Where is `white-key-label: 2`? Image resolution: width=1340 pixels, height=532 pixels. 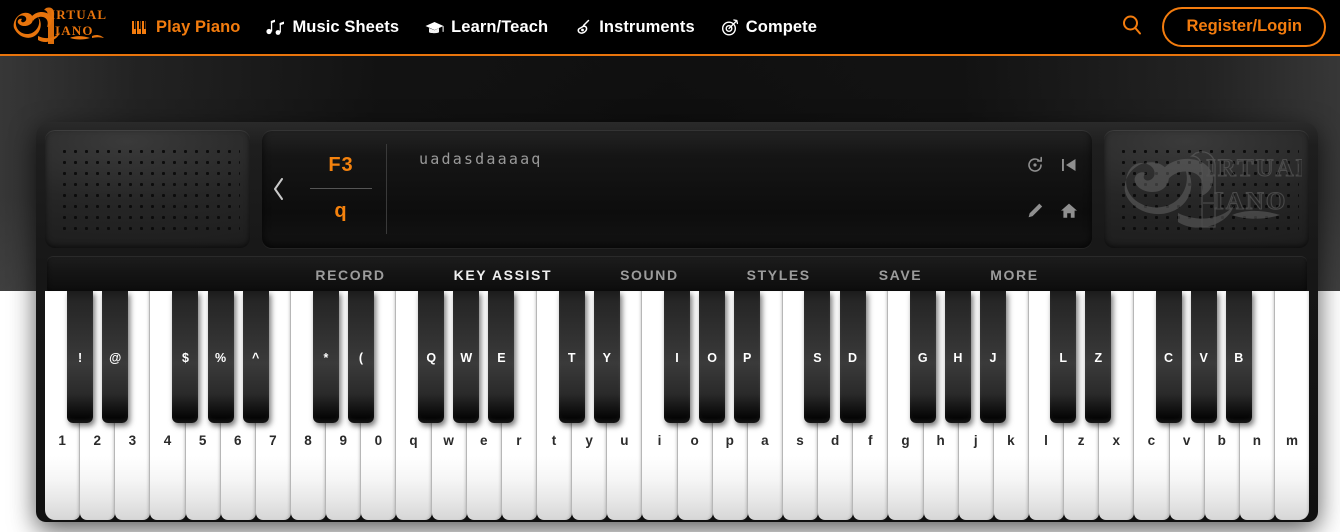 white-key-label: 2 is located at coordinates (97, 440).